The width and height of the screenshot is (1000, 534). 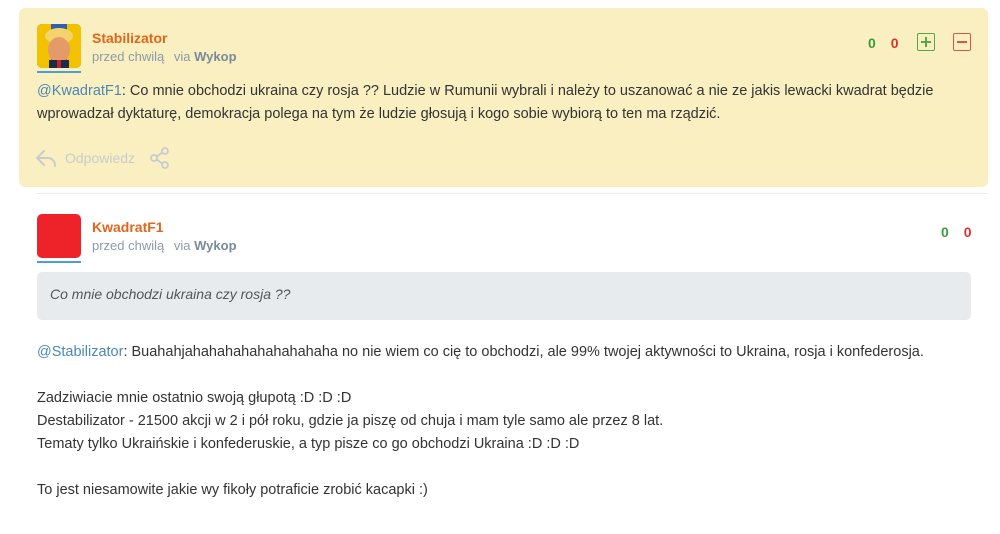 I want to click on comment-actions: Odpowiedz, so click(x=103, y=158).